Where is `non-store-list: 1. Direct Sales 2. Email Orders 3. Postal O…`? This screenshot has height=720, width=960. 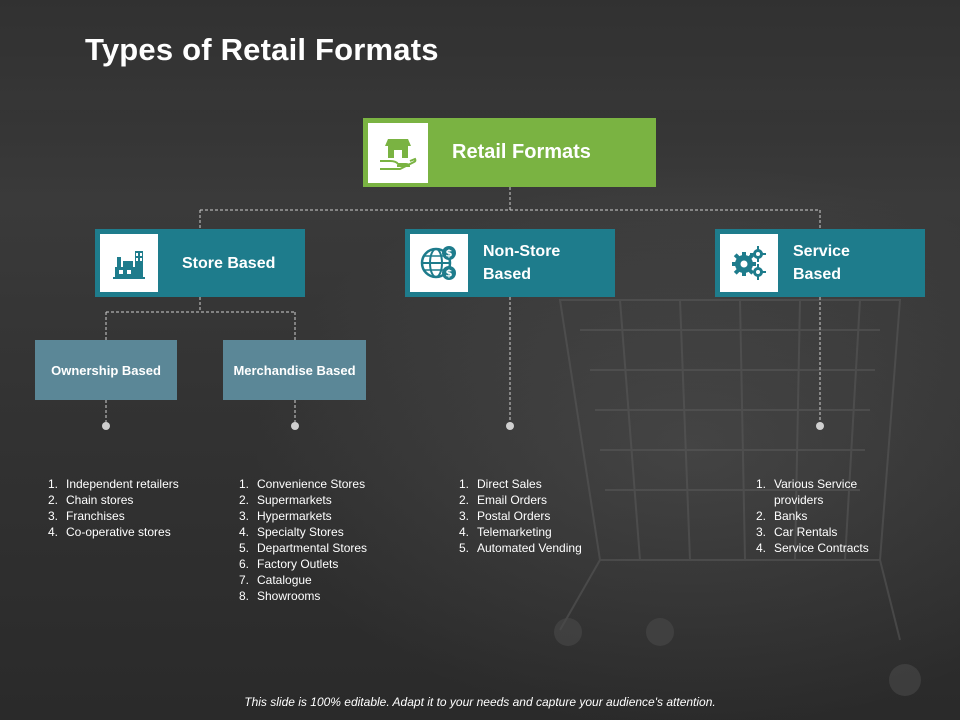
non-store-list: 1. Direct Sales 2. Email Orders 3. Postal O… is located at coordinates (544, 516).